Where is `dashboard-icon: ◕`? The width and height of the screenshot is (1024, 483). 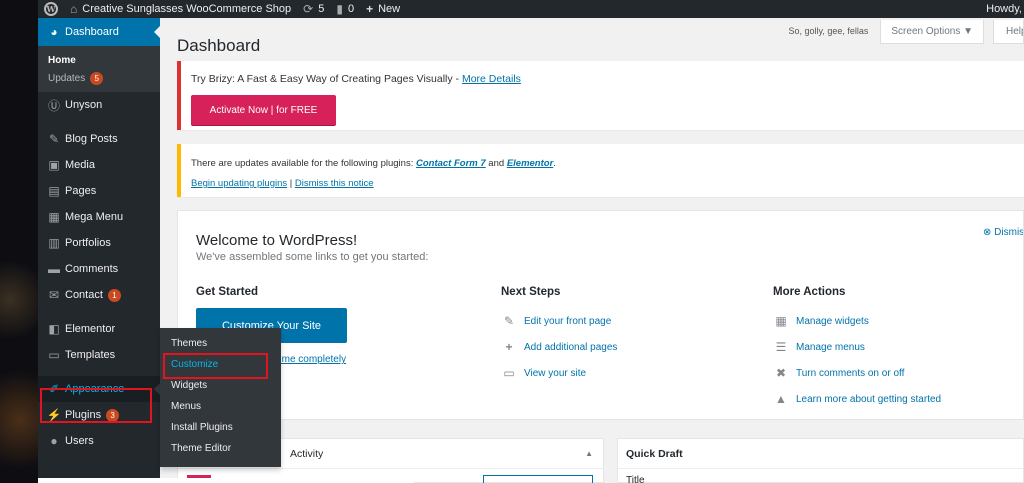
dashboard-icon: ◕ is located at coordinates (54, 32).